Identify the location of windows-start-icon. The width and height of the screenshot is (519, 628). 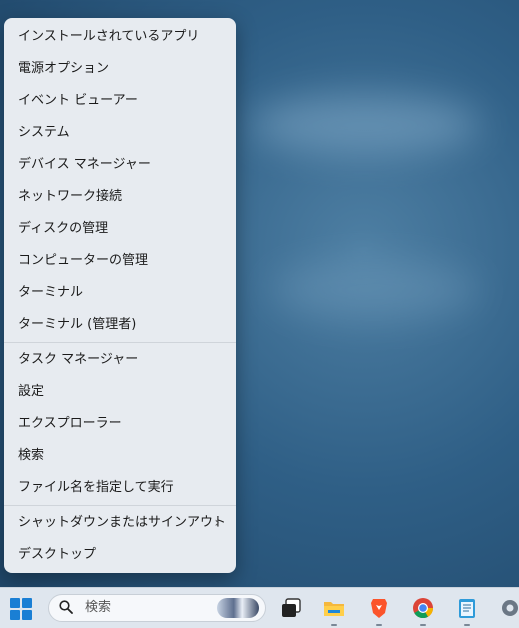
(21, 609).